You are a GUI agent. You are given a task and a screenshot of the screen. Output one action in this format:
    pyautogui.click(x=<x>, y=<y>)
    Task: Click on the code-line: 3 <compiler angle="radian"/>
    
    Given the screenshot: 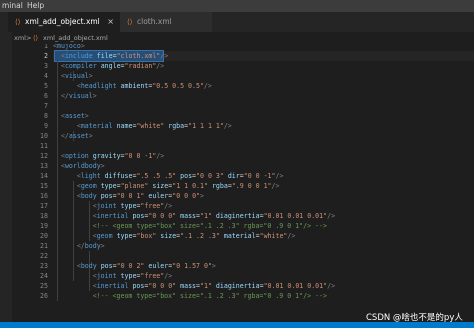 What is the action you would take?
    pyautogui.click(x=243, y=66)
    